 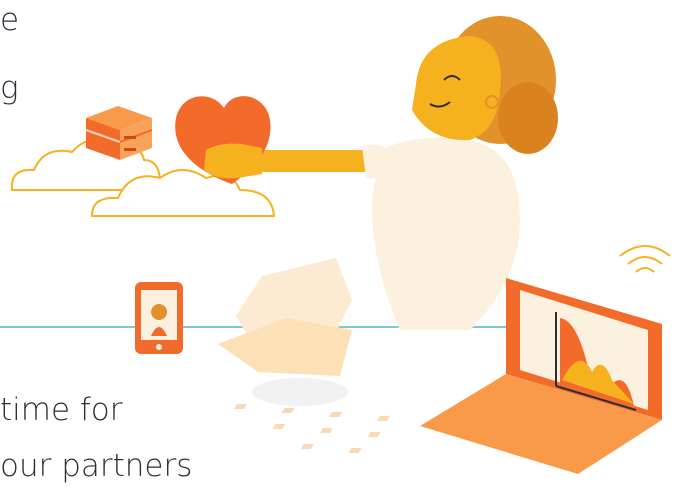 I want to click on text-fragment-3: time for, so click(x=61, y=410).